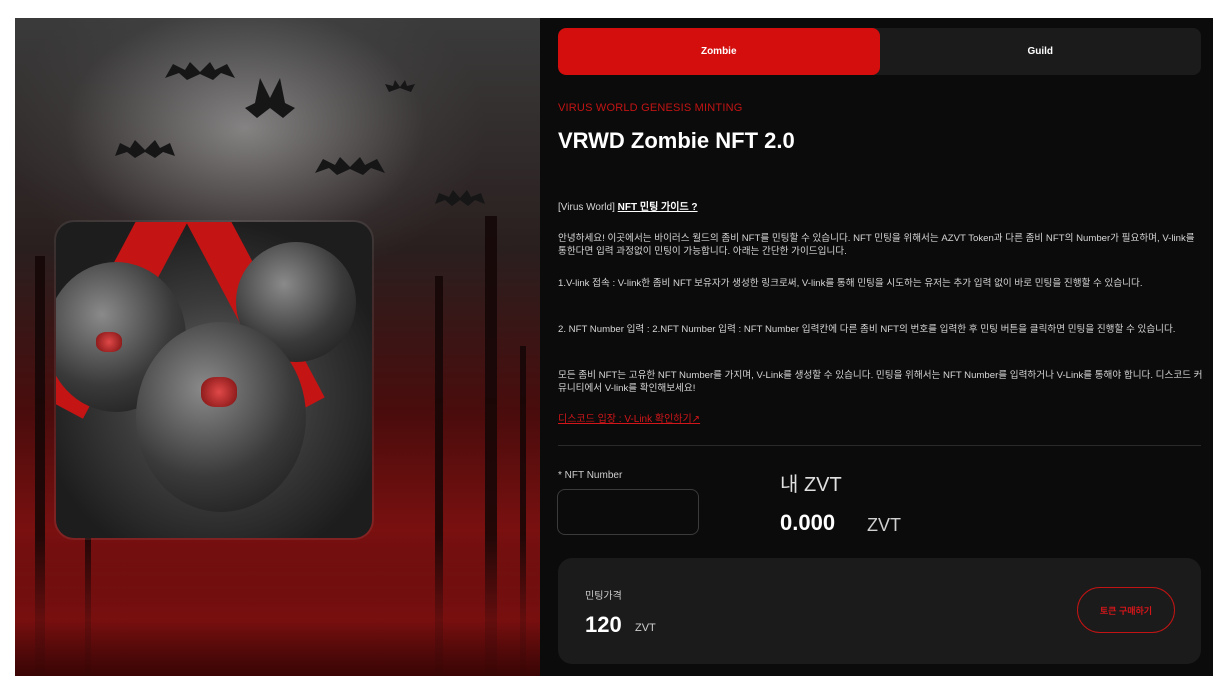  What do you see at coordinates (879, 445) in the screenshot?
I see `divider` at bounding box center [879, 445].